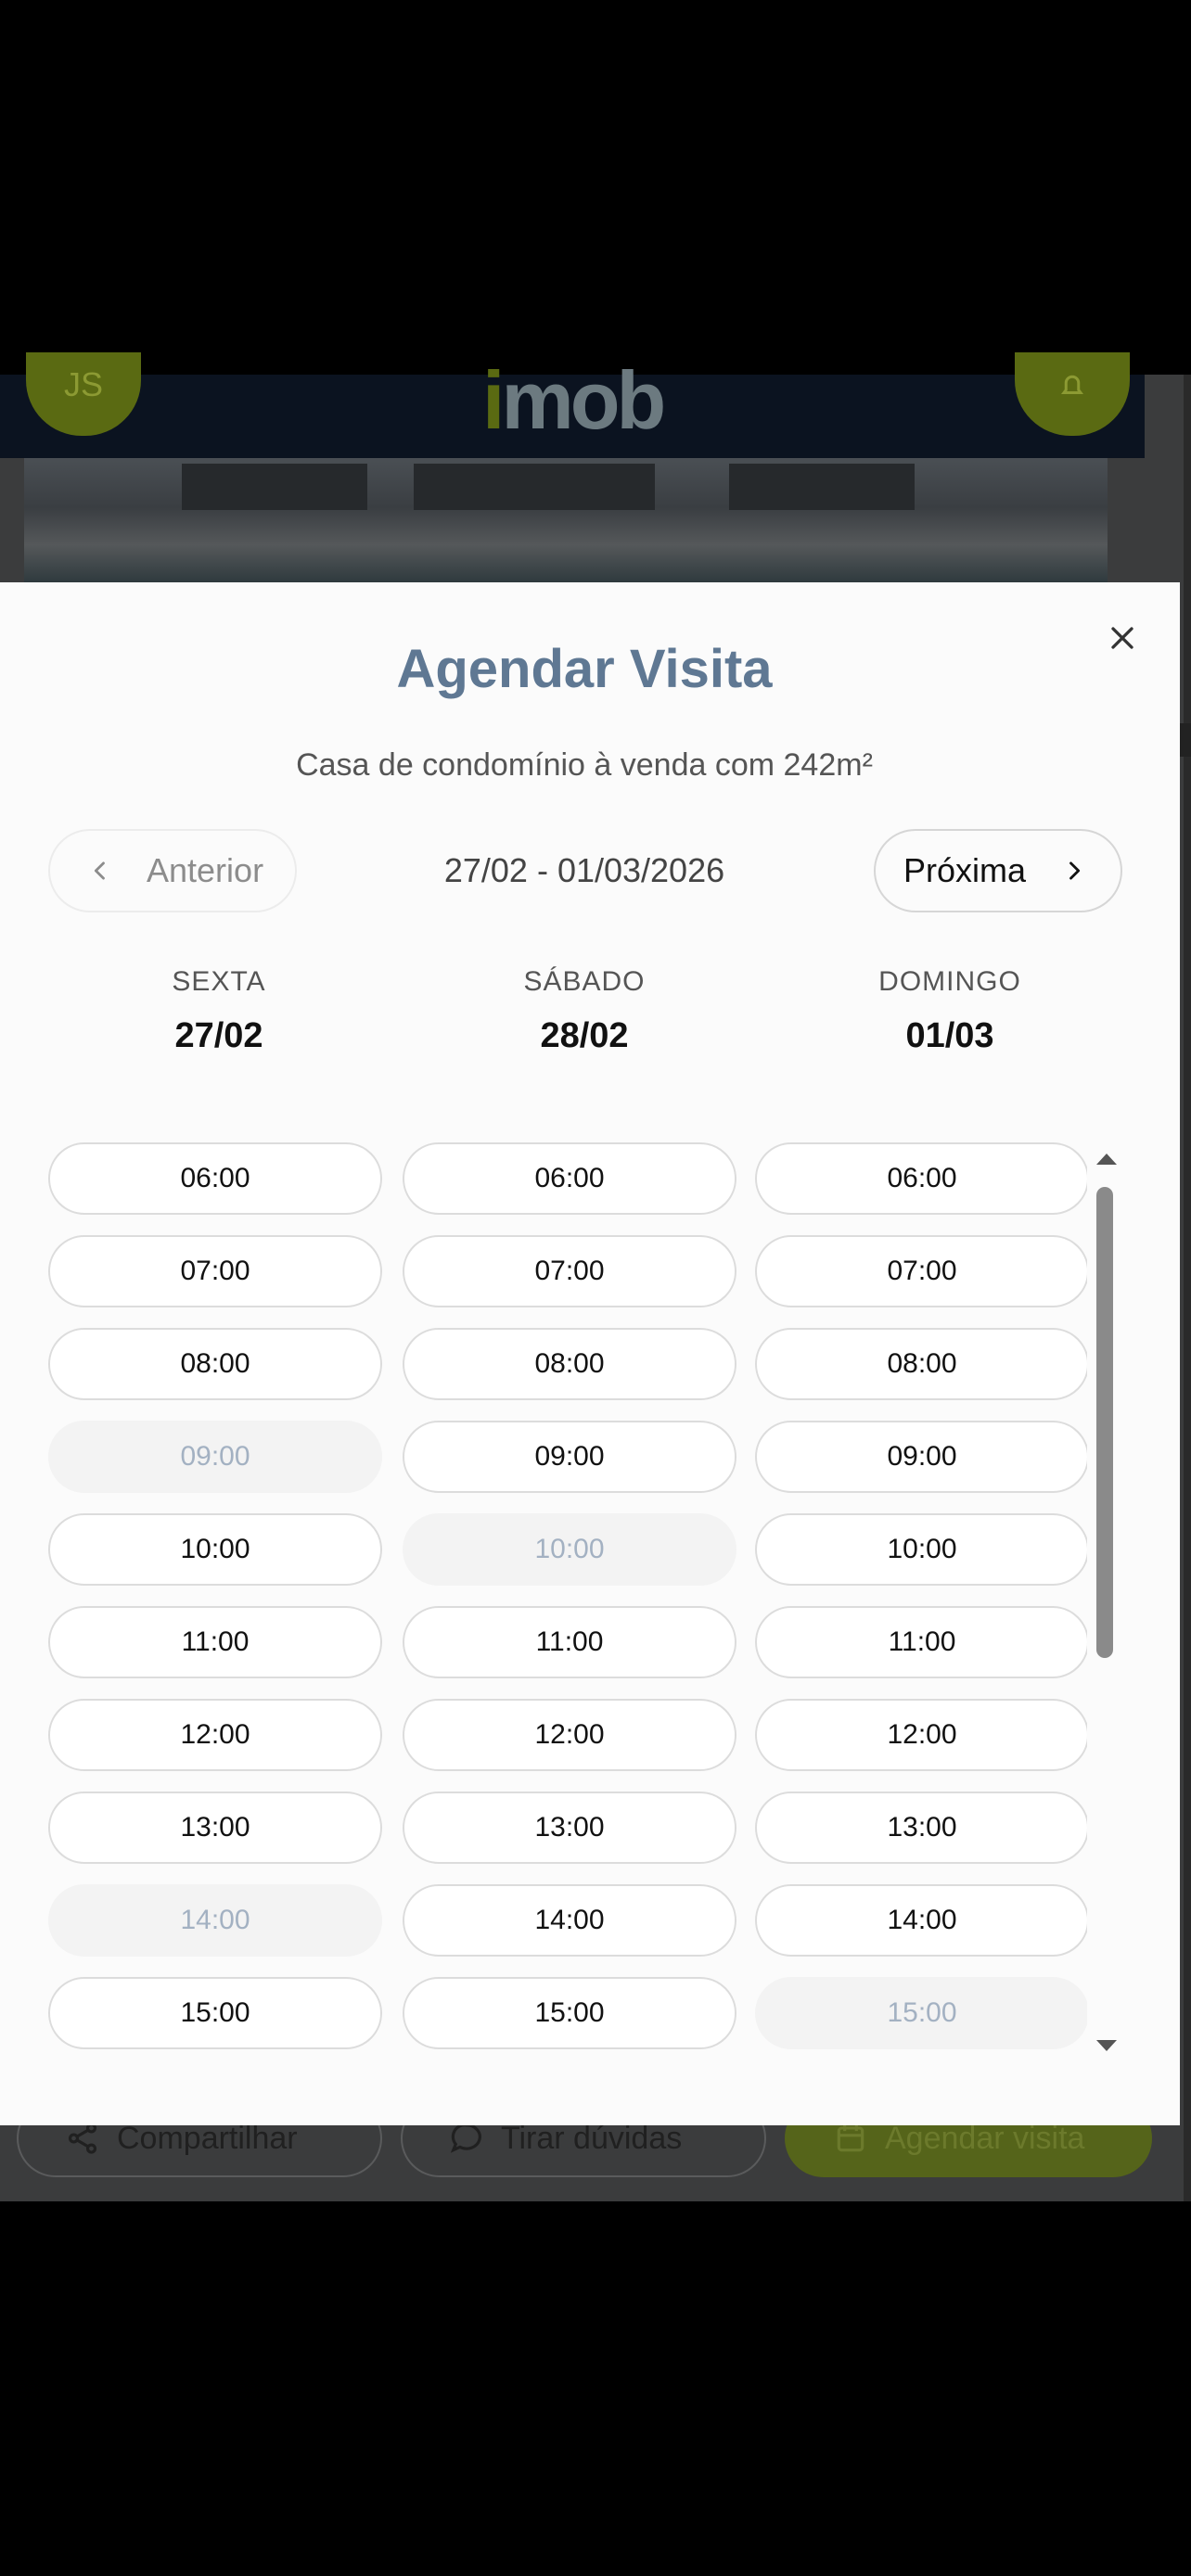 Image resolution: width=1191 pixels, height=2576 pixels. Describe the element at coordinates (219, 1011) in the screenshot. I see `day-header-friday: SEXTA 27/02` at that location.